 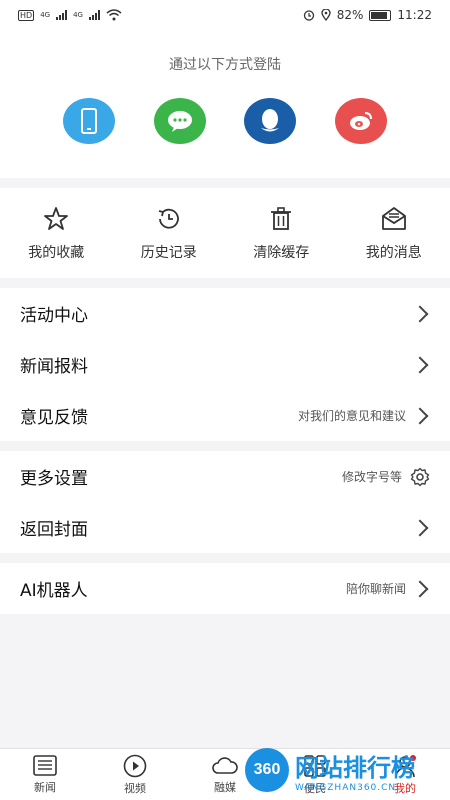 I want to click on alarm-icon, so click(x=308, y=15).